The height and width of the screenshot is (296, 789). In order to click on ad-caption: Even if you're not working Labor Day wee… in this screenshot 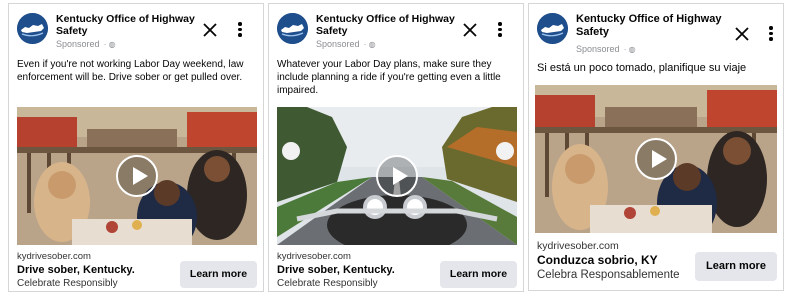, I will do `click(130, 71)`.